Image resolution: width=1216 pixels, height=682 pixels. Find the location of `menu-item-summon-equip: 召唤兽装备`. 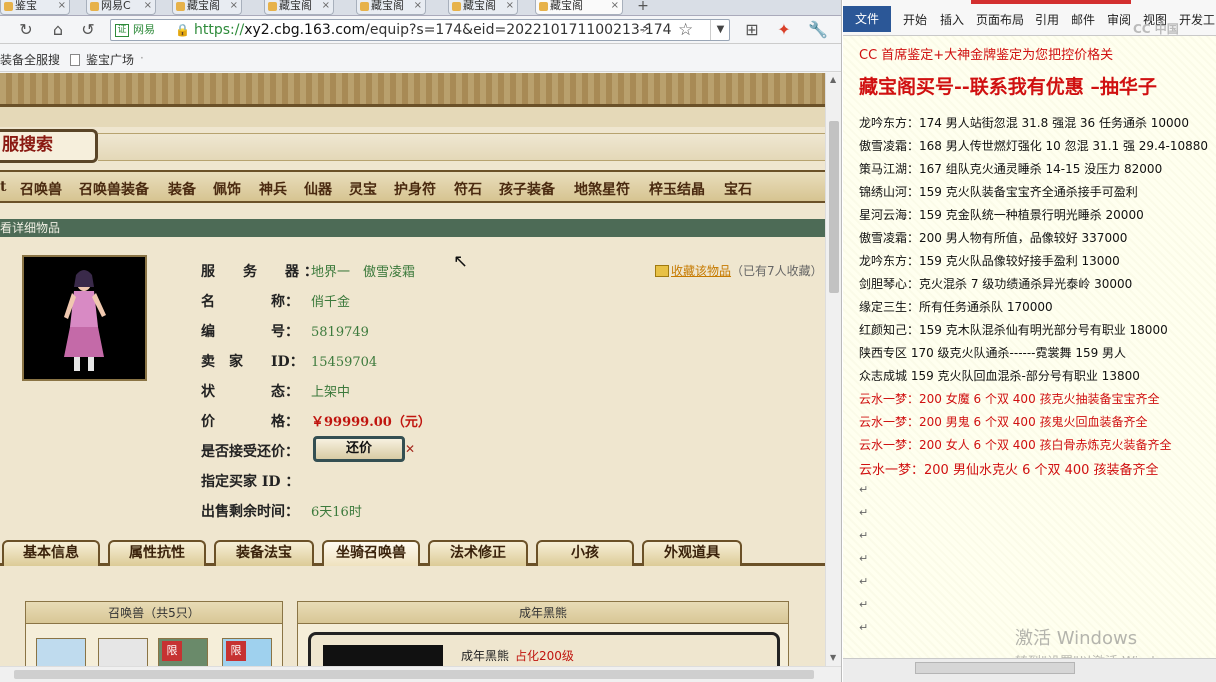

menu-item-summon-equip: 召唤兽装备 is located at coordinates (114, 189).